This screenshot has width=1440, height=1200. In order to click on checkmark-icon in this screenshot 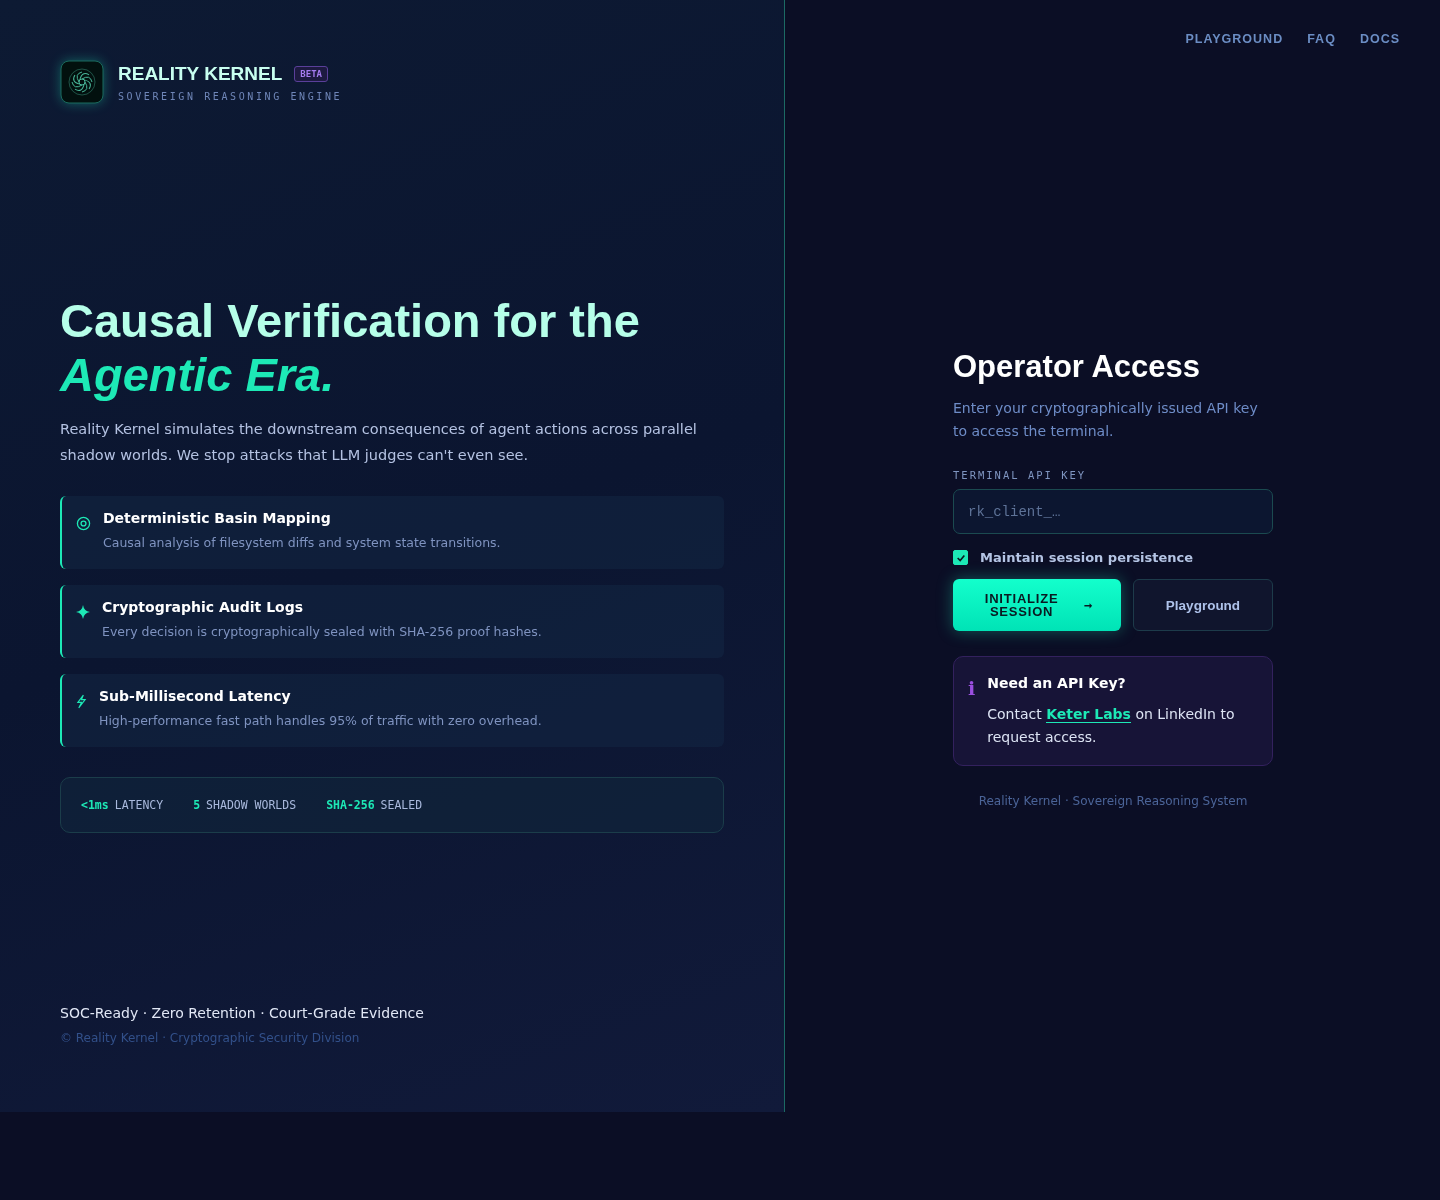, I will do `click(960, 557)`.